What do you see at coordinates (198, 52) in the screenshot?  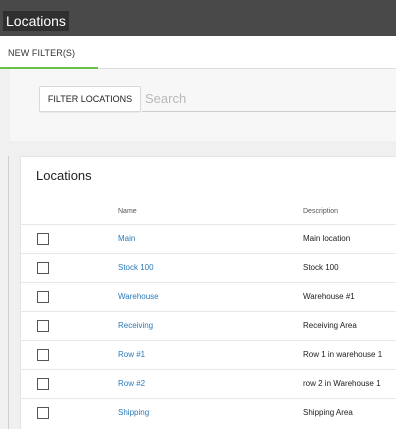 I see `filter-tabs: NEW FILTER(S)` at bounding box center [198, 52].